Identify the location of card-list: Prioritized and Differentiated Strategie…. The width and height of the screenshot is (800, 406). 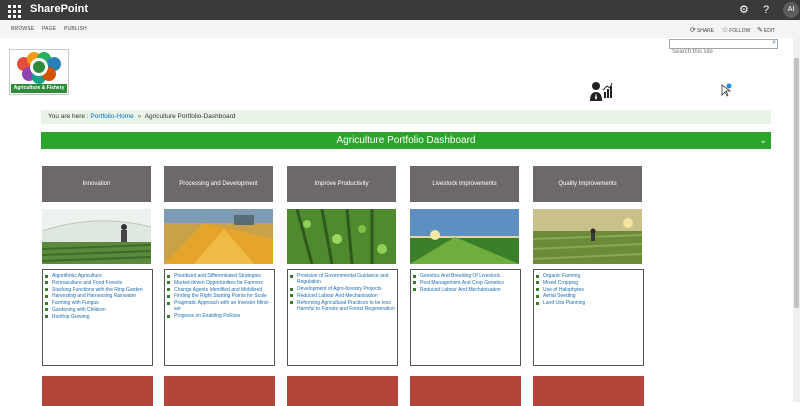
(219, 317).